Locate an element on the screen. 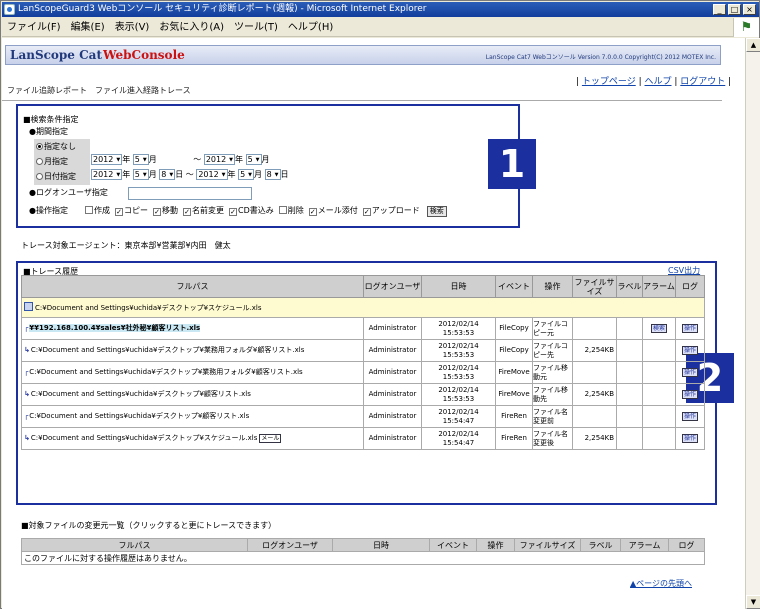 Image resolution: width=760 pixels, height=609 pixels. trace-path-cell: ┌¥¥192.168.100.4¥sales¥社外秘¥顧客リスト.xls is located at coordinates (192, 328).